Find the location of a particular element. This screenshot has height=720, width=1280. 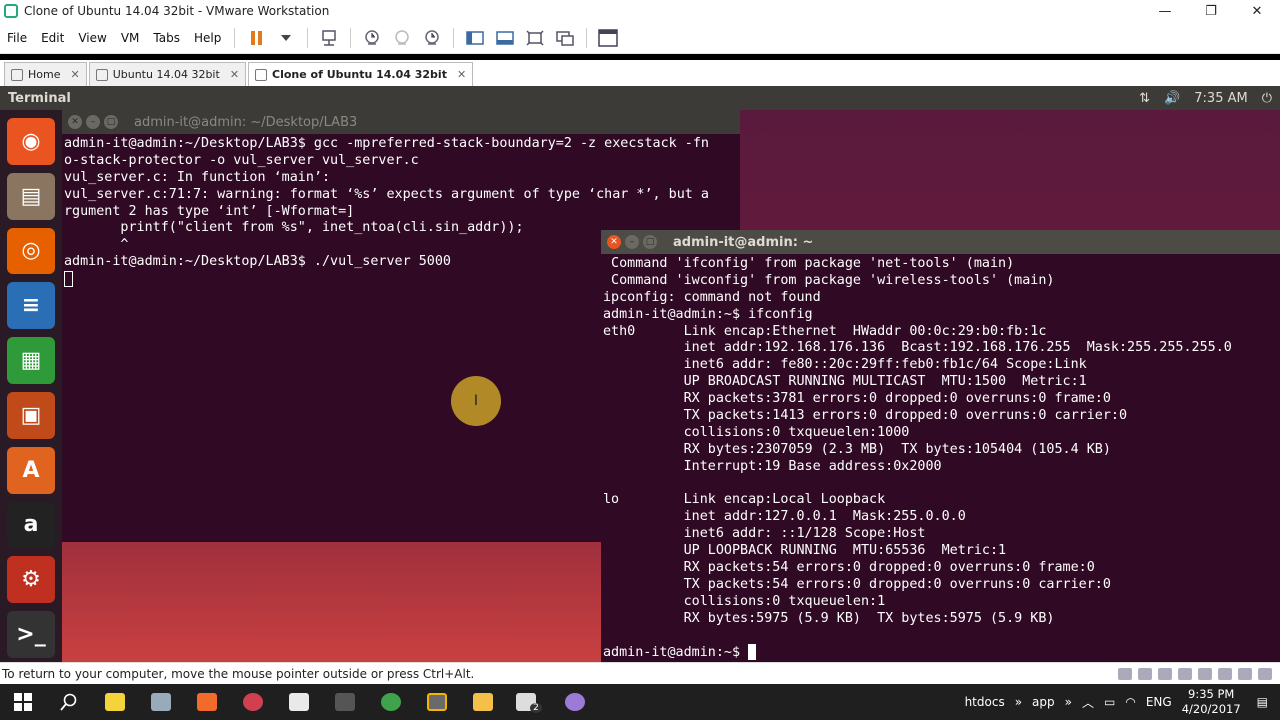

active-app-title: Terminal is located at coordinates (39, 98).